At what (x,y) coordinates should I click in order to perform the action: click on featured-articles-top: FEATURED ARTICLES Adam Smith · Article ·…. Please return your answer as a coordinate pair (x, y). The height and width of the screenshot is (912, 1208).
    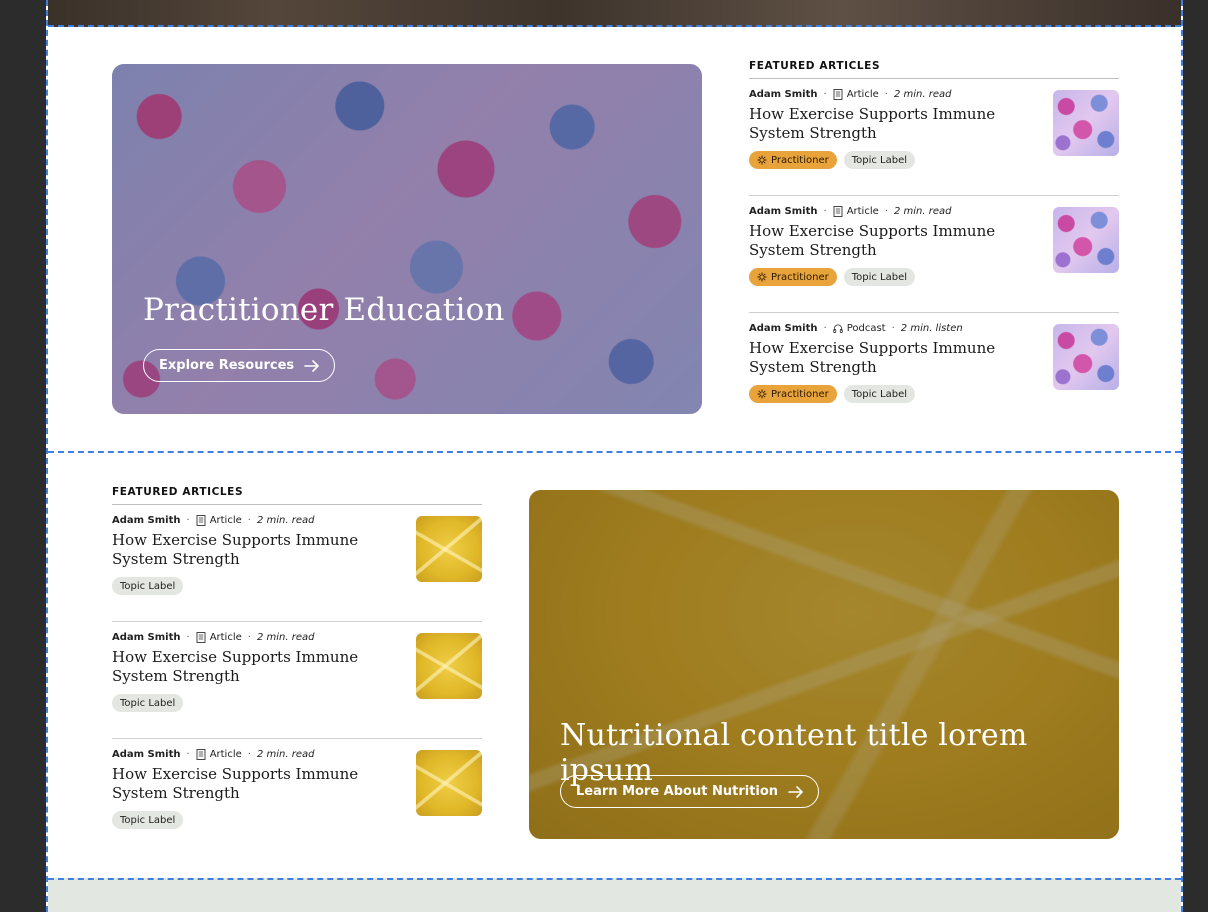
    Looking at the image, I should click on (934, 245).